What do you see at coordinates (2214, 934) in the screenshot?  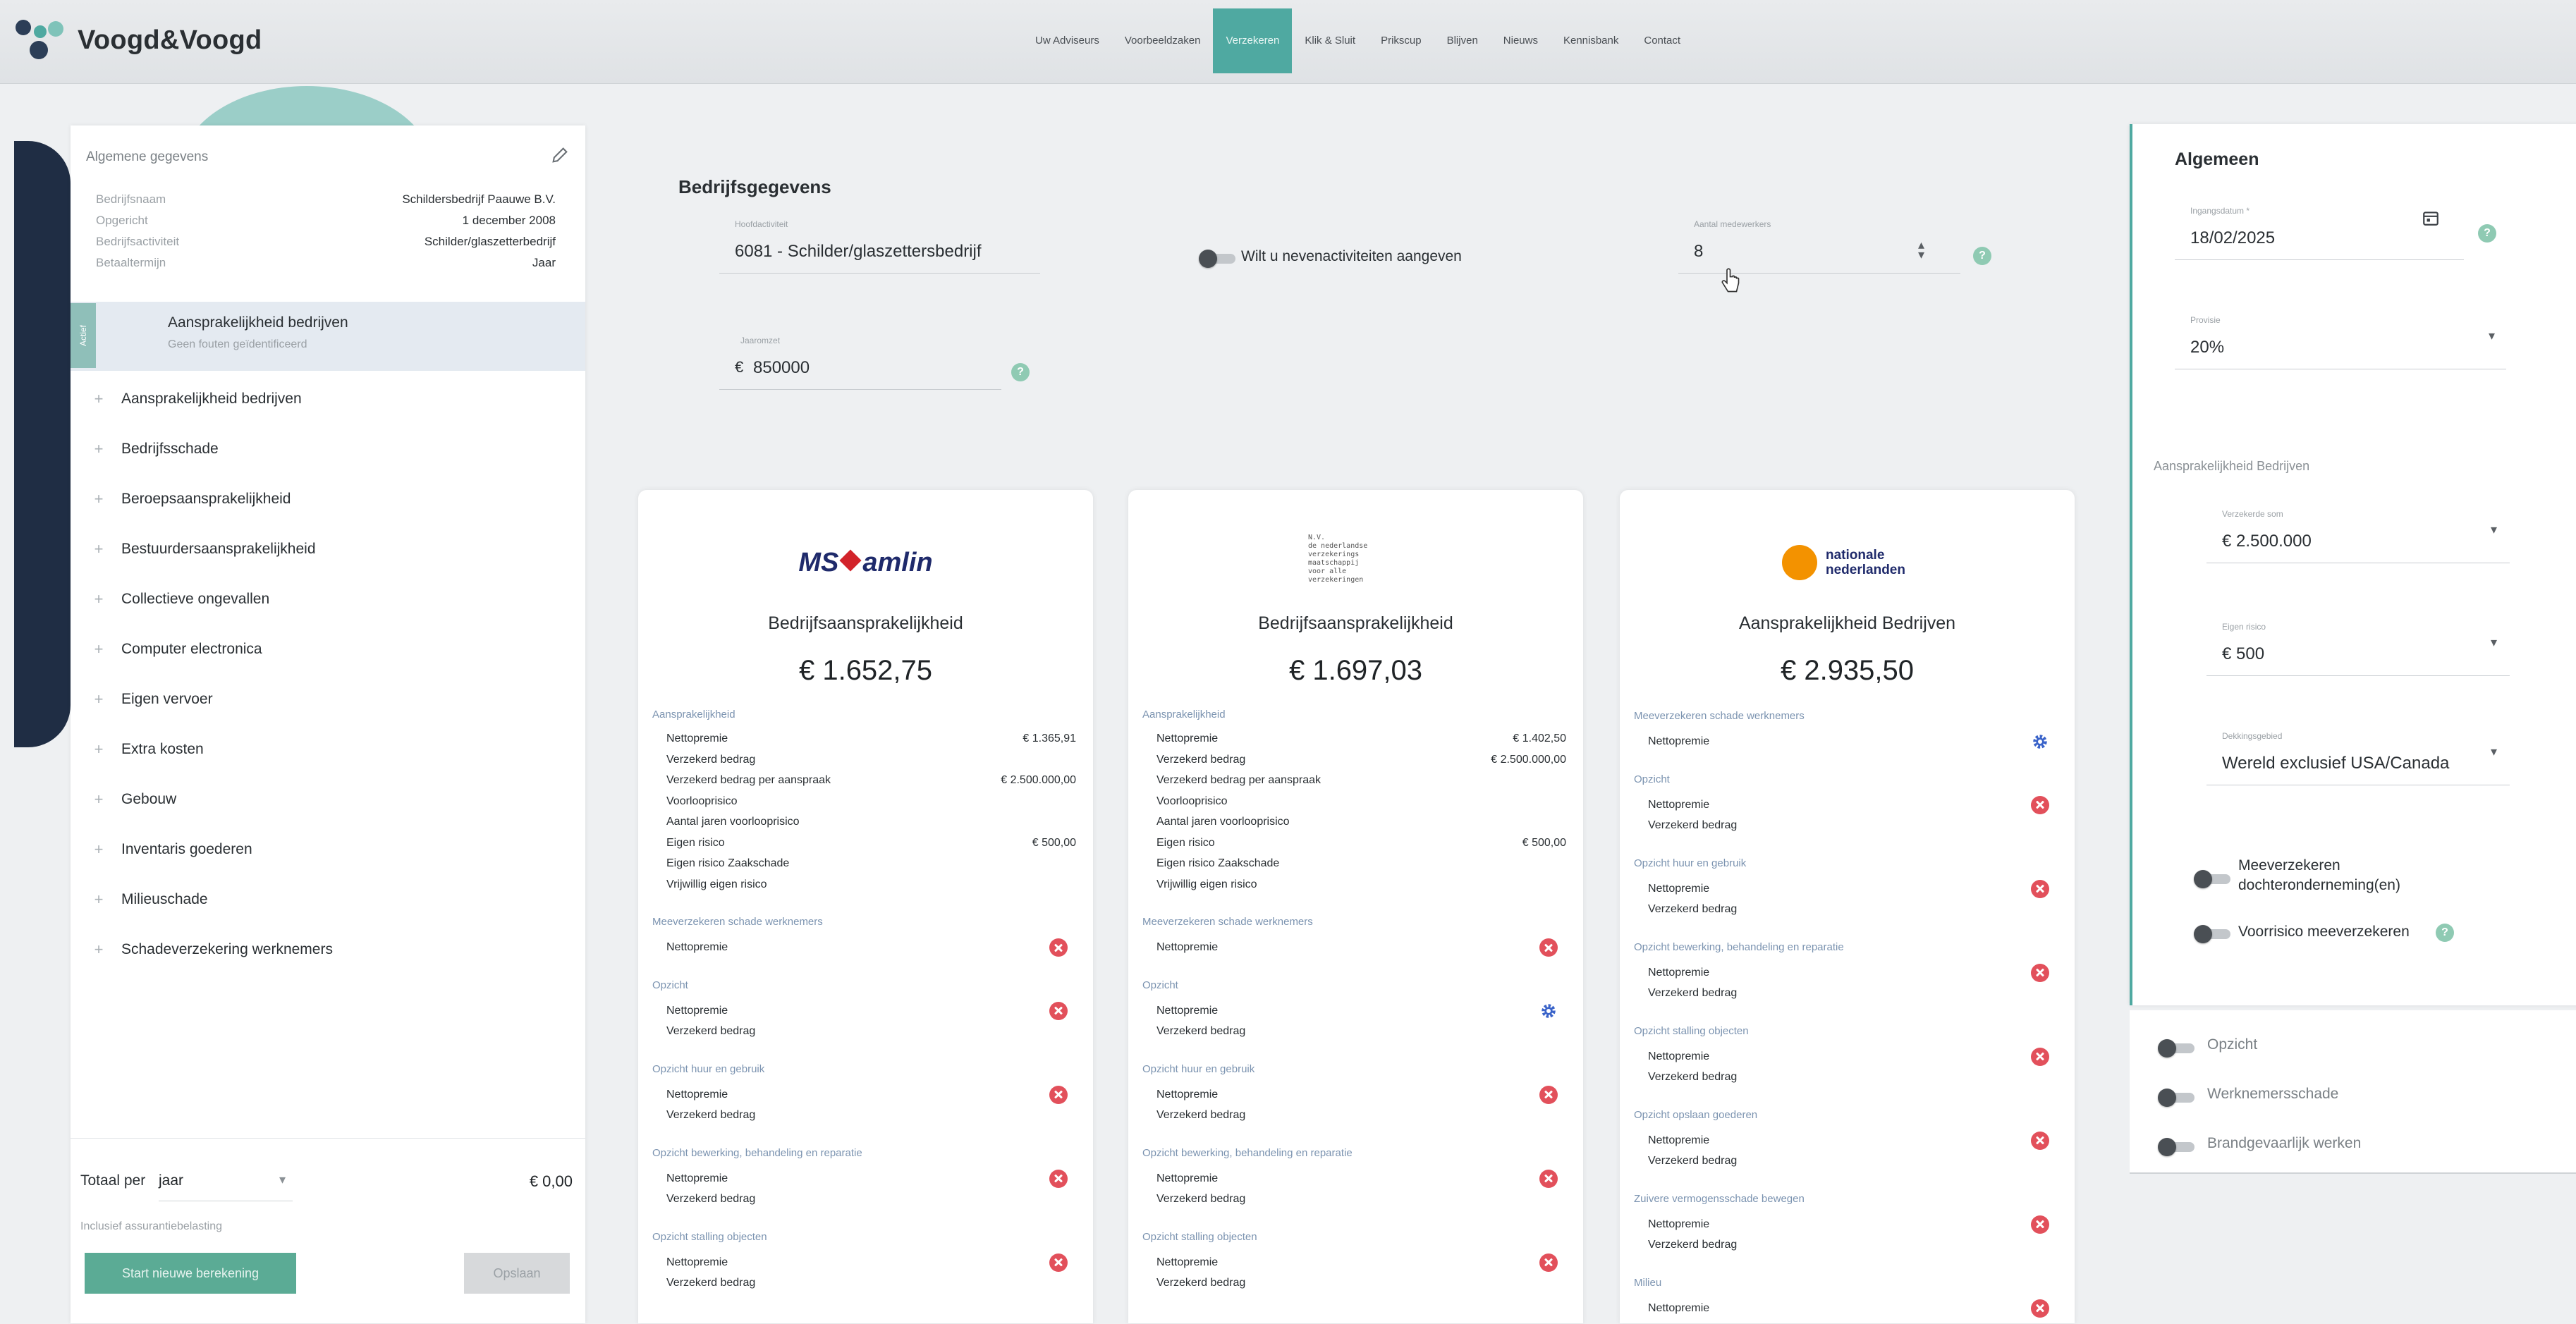 I see `pre-risk-toggle` at bounding box center [2214, 934].